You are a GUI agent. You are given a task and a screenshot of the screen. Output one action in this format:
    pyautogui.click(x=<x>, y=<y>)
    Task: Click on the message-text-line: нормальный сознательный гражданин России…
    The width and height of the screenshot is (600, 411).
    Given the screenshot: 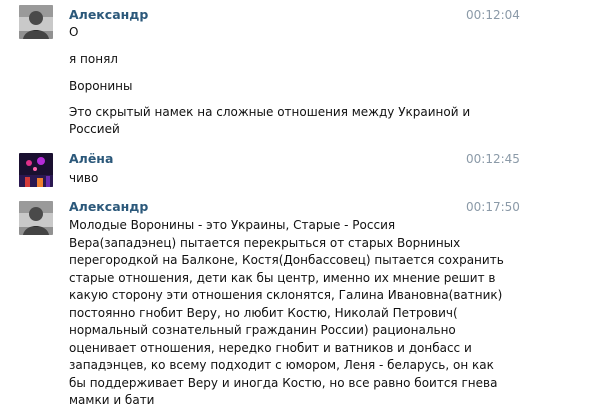 What is the action you would take?
    pyautogui.click(x=262, y=330)
    